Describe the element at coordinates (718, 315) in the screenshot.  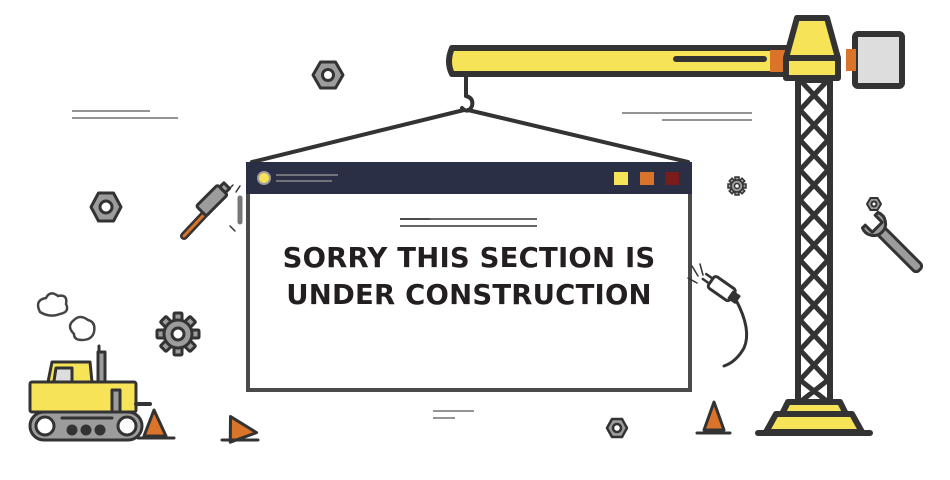
I see `power-plug-icon` at that location.